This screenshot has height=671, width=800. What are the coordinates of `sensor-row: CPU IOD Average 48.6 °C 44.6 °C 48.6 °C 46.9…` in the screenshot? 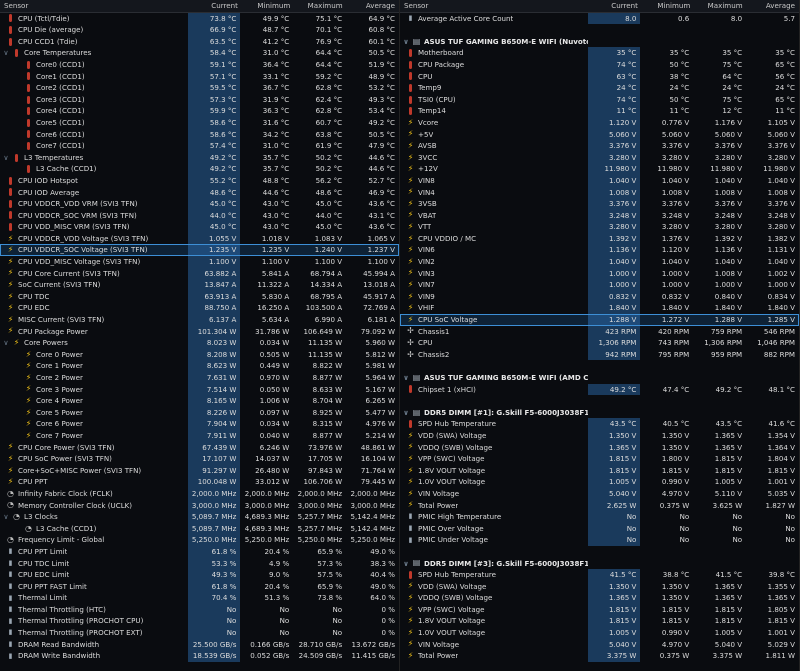 It's located at (199, 192).